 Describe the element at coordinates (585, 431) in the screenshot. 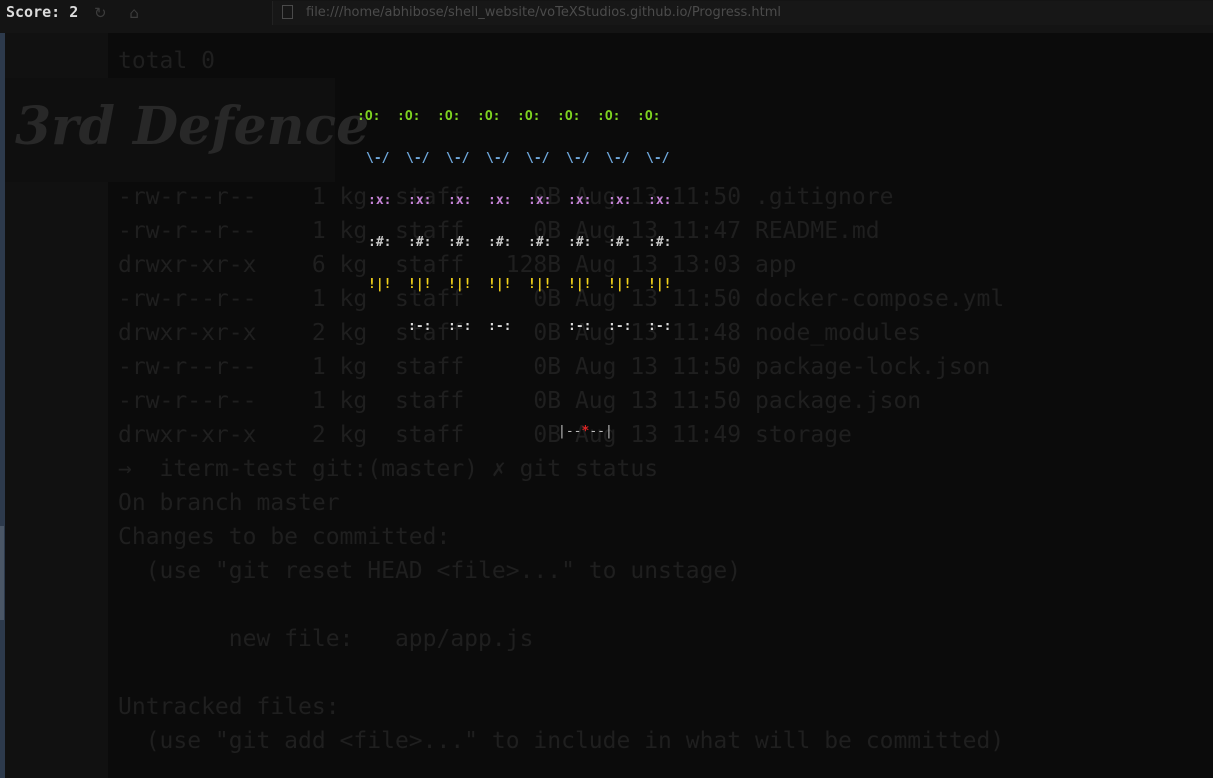

I see `player-ship: |--*--|` at that location.